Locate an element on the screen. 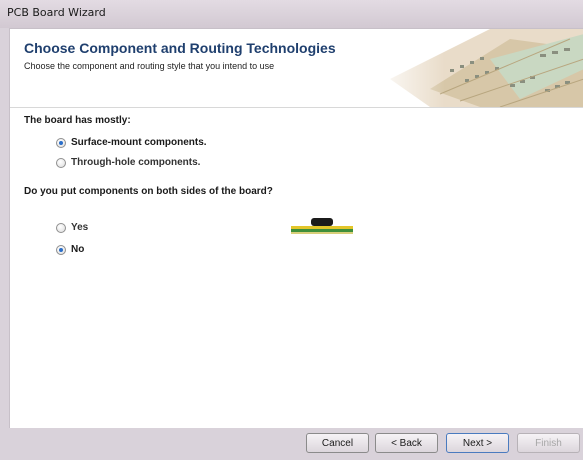 The height and width of the screenshot is (460, 583). wizard-footer: Cancel < Back Next > Finish is located at coordinates (296, 444).